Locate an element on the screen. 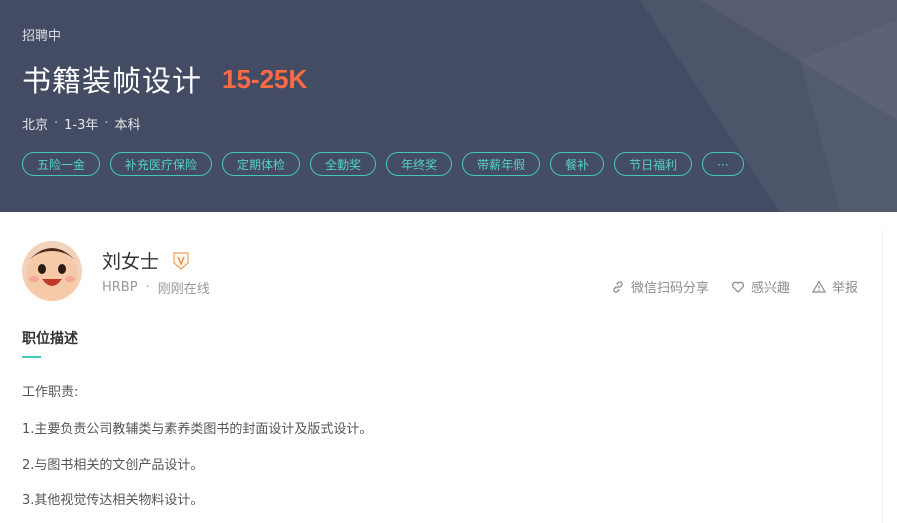 The height and width of the screenshot is (523, 897). more-tags-button: ··· is located at coordinates (723, 164).